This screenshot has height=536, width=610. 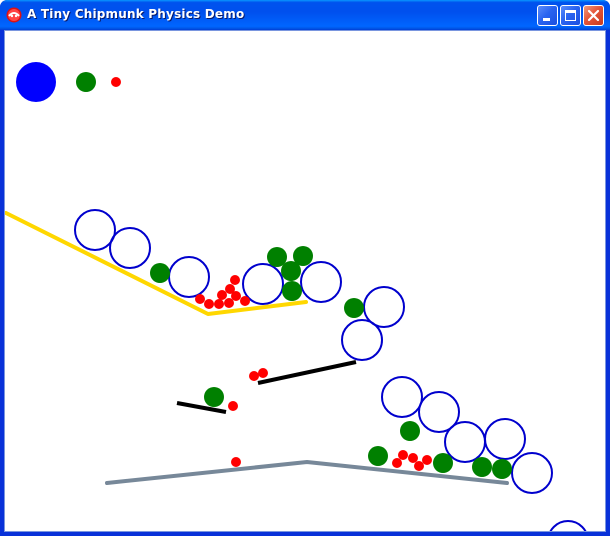 I want to click on maximize-button, so click(x=570, y=15).